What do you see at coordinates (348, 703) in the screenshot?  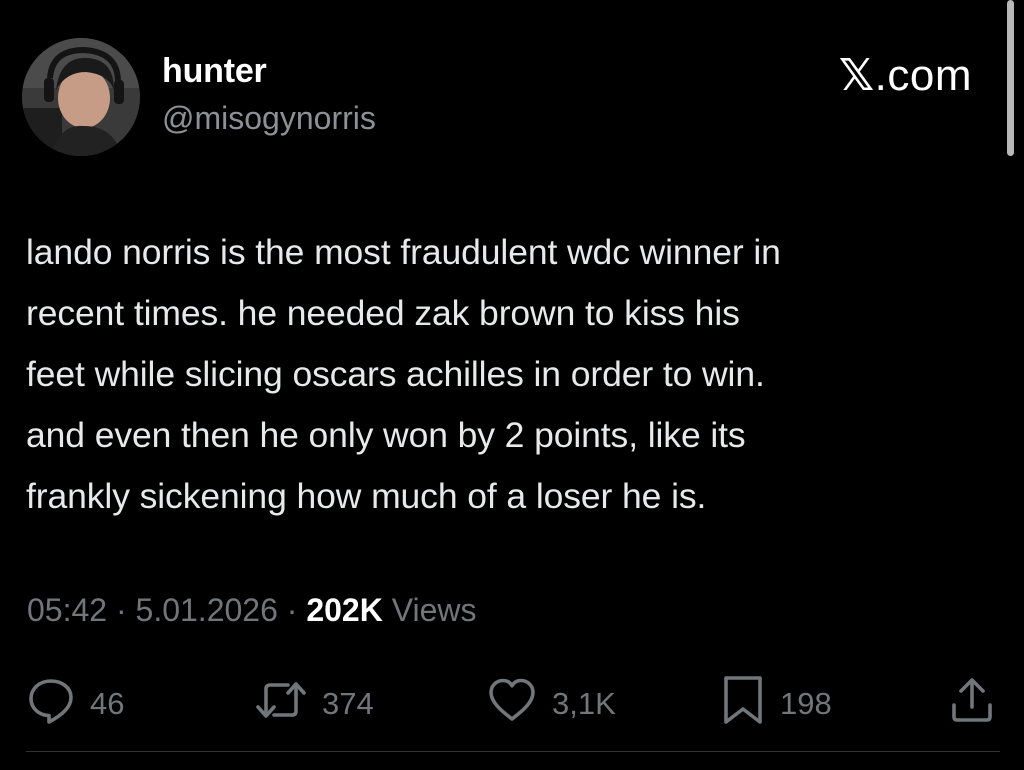 I see `repost-count: 374` at bounding box center [348, 703].